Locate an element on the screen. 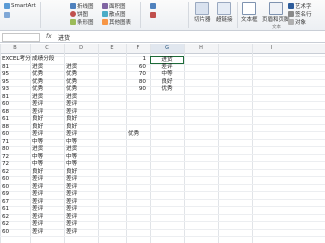 The height and width of the screenshot is (243, 325). table-cell-b: 71 is located at coordinates (4, 143).